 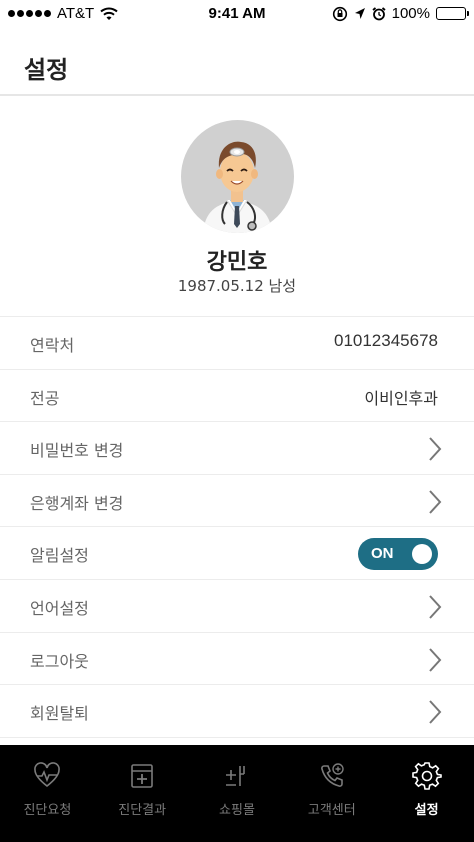 What do you see at coordinates (237, 396) in the screenshot?
I see `settings-row-major: 전공 이비인후과` at bounding box center [237, 396].